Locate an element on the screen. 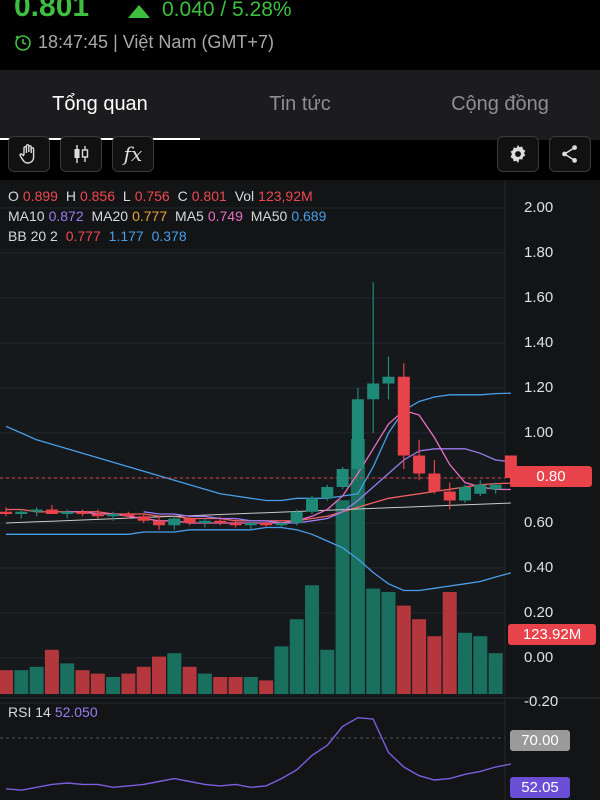 This screenshot has width=600, height=800. tab-bar: Tổng quan Tin tức Cộng đồng is located at coordinates (300, 105).